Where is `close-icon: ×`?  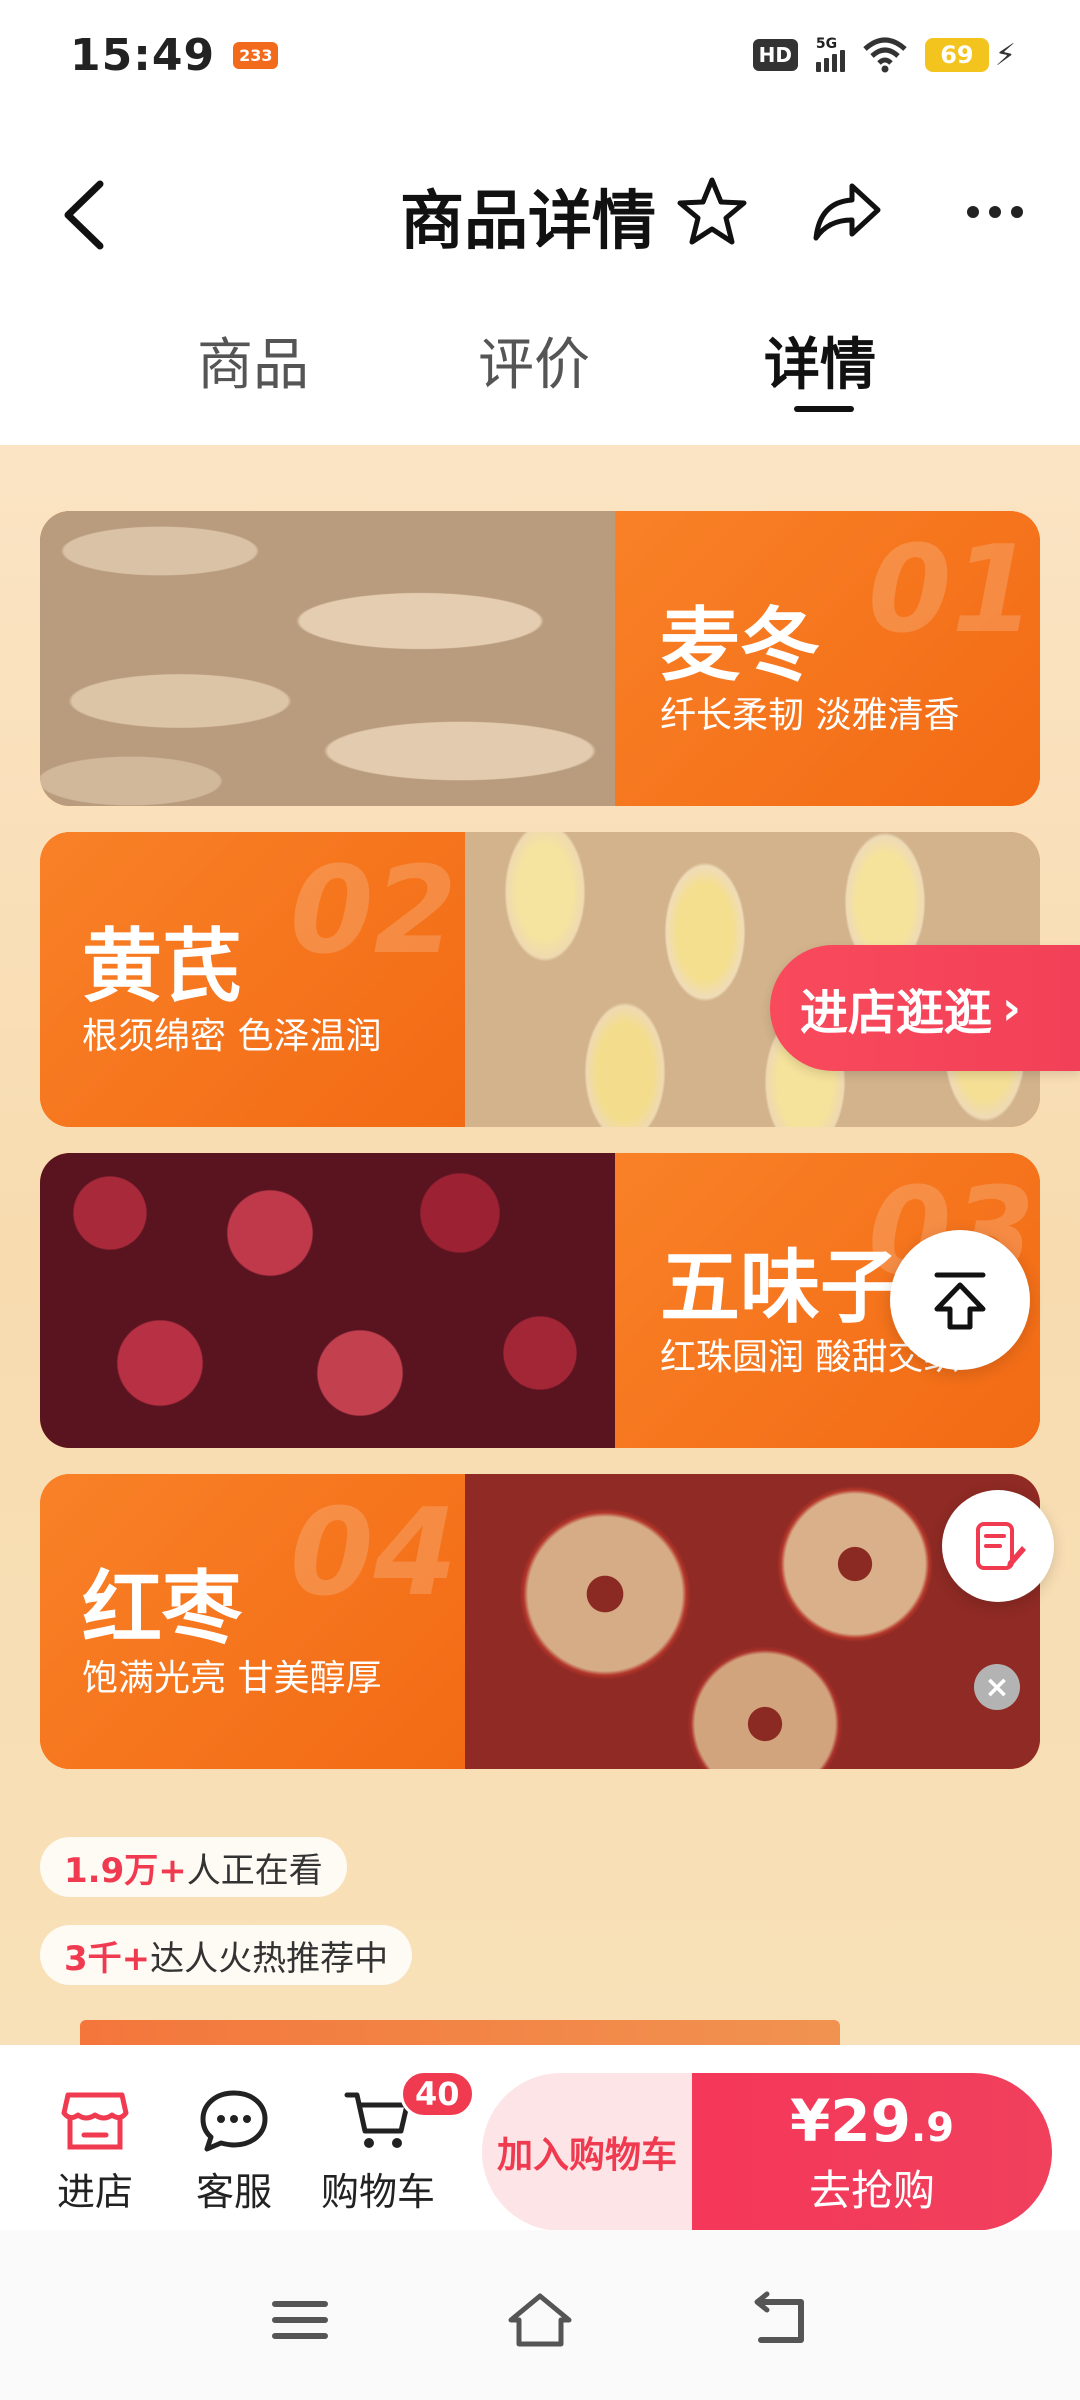 close-icon: × is located at coordinates (997, 1687).